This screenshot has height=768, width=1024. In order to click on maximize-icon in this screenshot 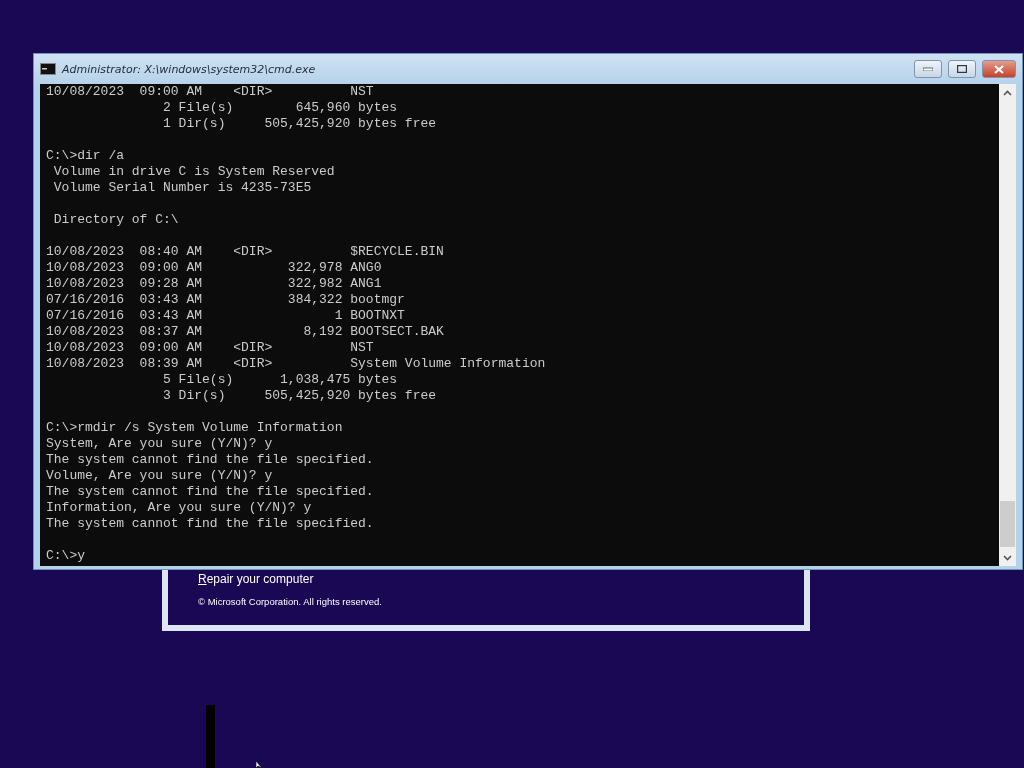, I will do `click(962, 69)`.